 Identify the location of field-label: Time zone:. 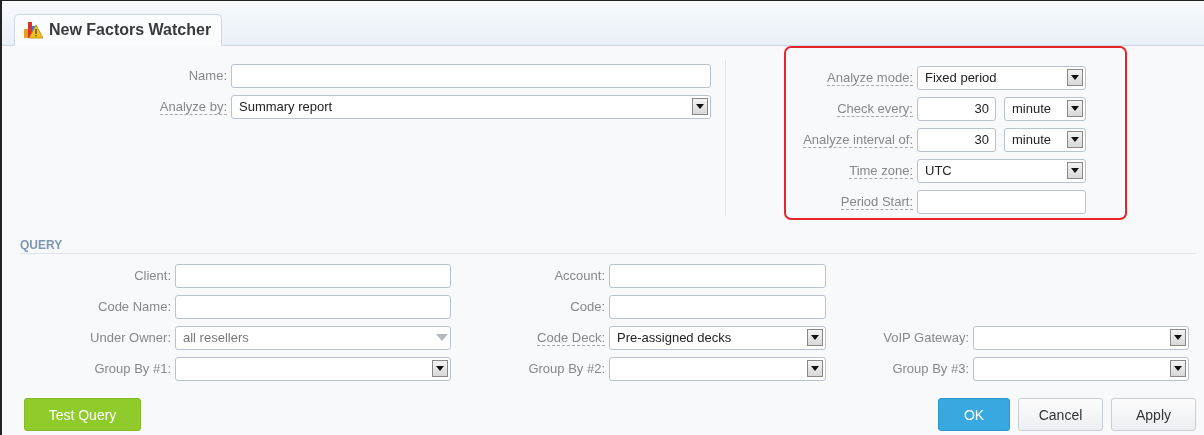
(881, 171).